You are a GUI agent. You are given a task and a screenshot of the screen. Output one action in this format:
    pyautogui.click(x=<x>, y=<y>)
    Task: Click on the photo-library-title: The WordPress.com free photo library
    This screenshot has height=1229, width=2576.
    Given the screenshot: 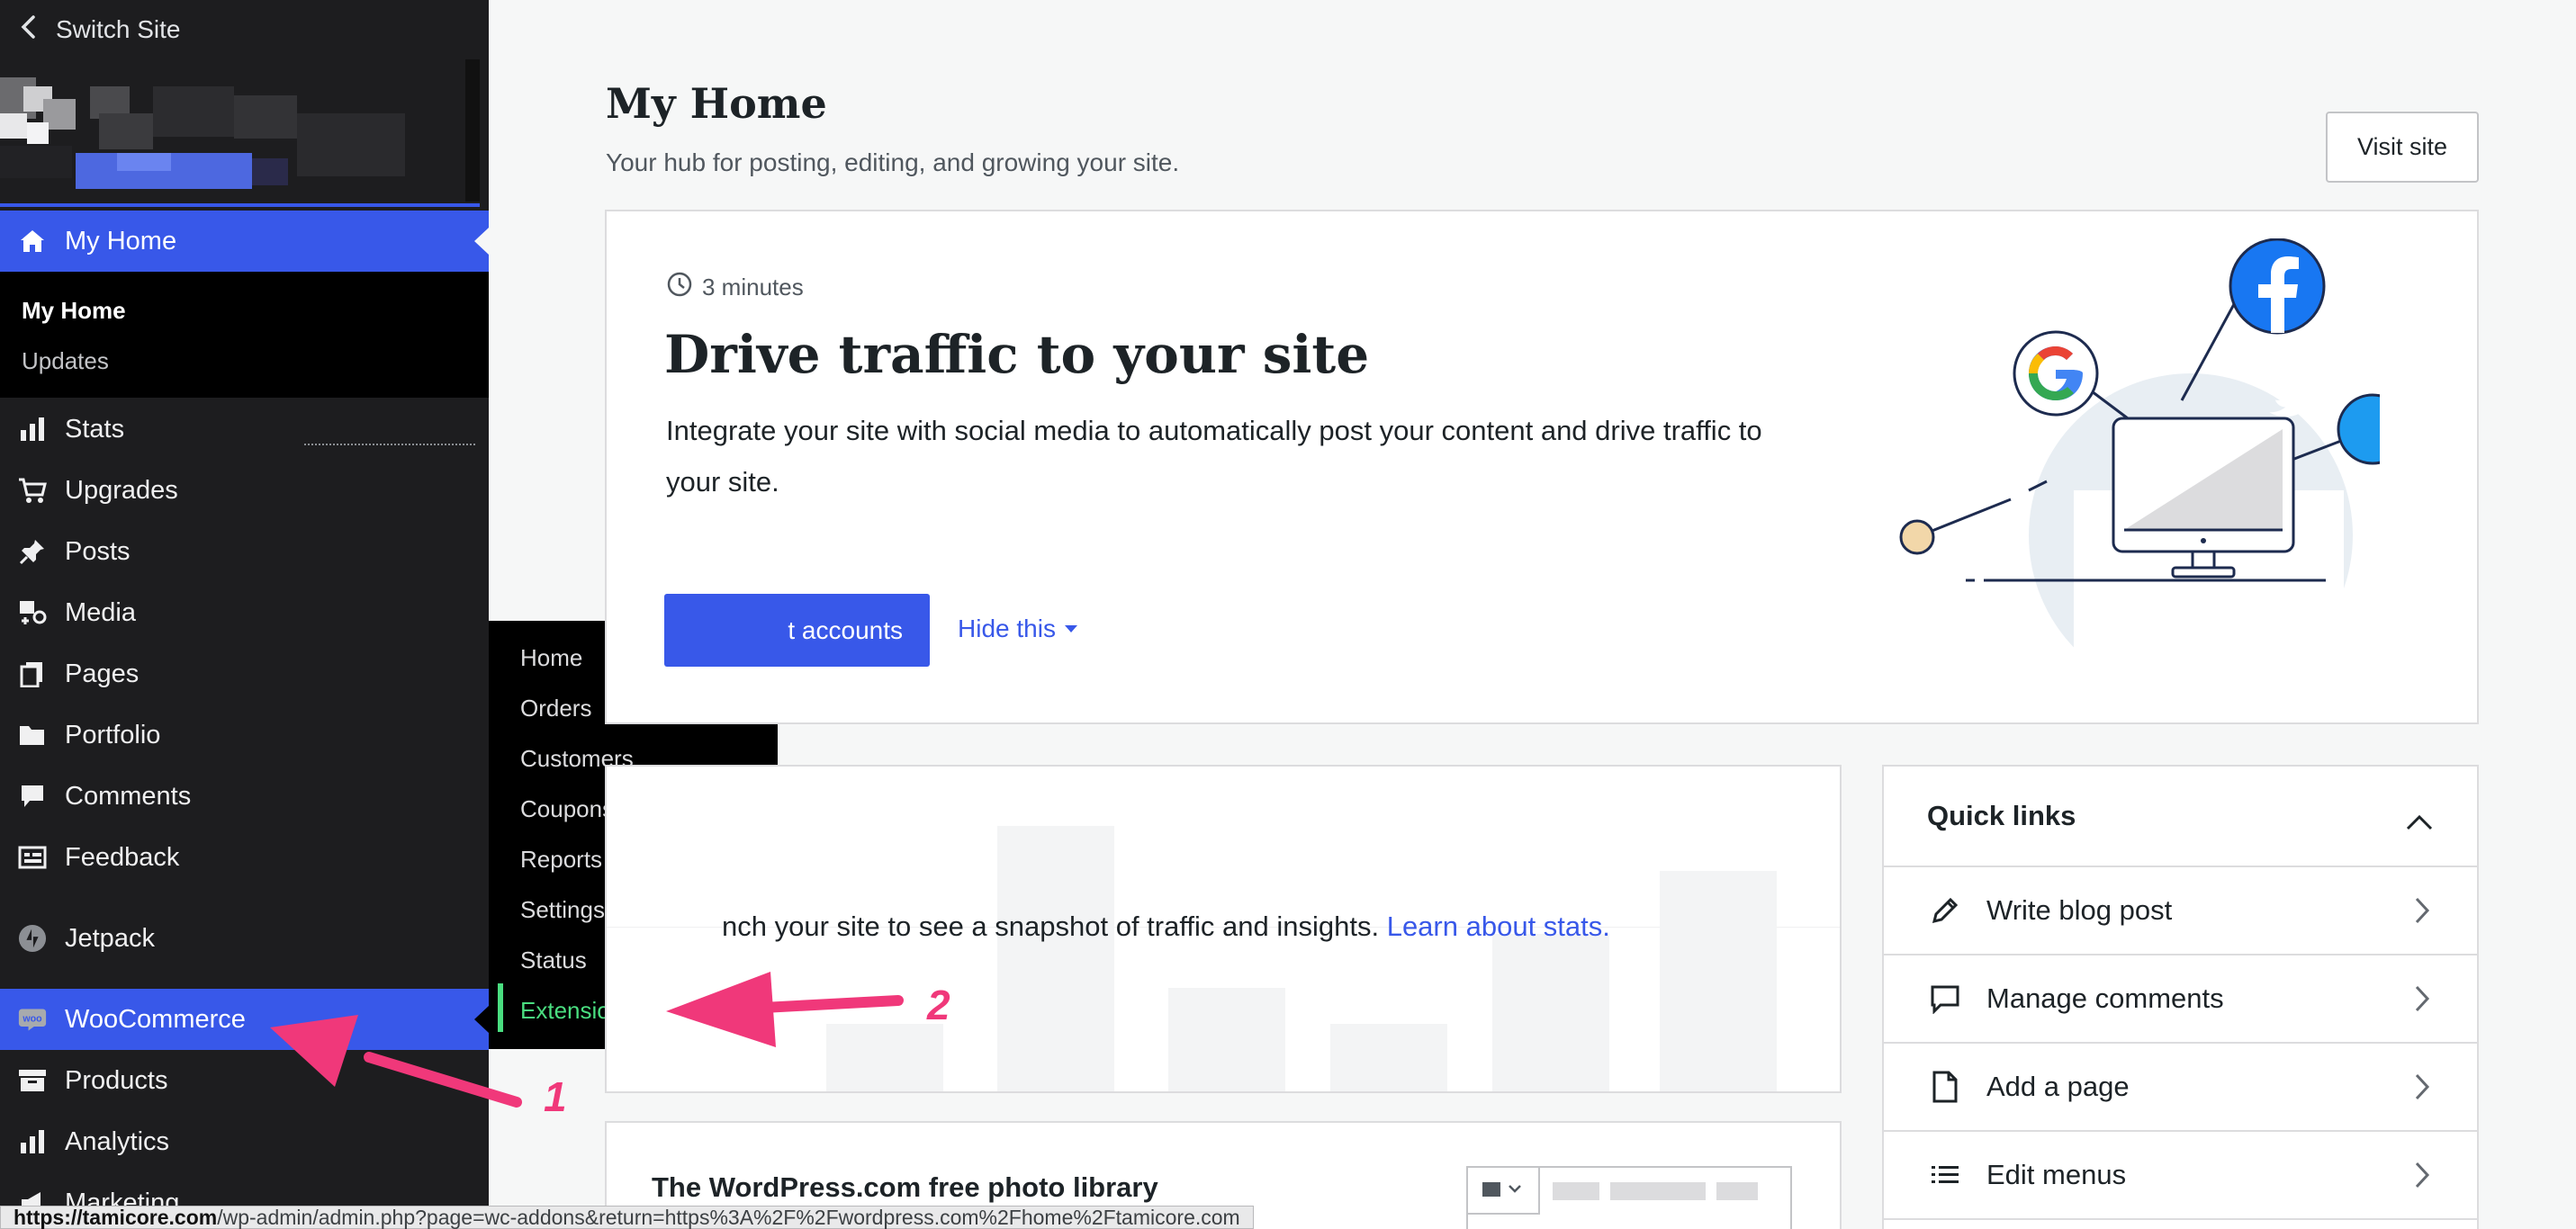 What is the action you would take?
    pyautogui.click(x=905, y=1187)
    